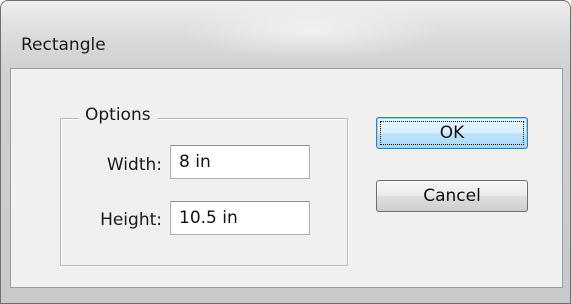 This screenshot has height=304, width=571. I want to click on ok-button: OK, so click(452, 133).